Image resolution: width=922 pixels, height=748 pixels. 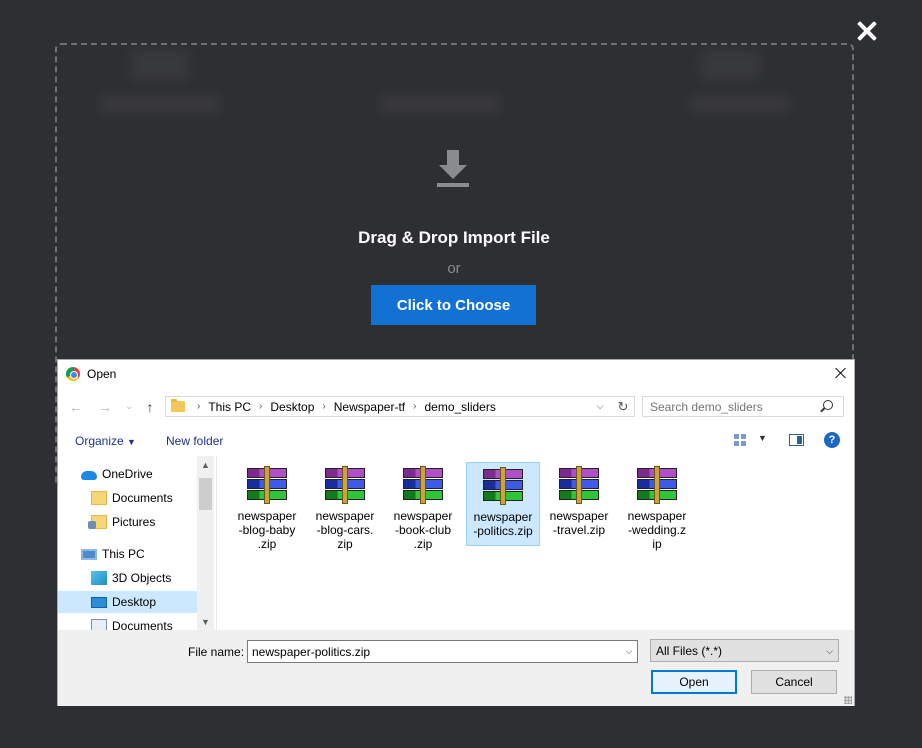 What do you see at coordinates (829, 651) in the screenshot?
I see `chevron-down-icon: ⌵` at bounding box center [829, 651].